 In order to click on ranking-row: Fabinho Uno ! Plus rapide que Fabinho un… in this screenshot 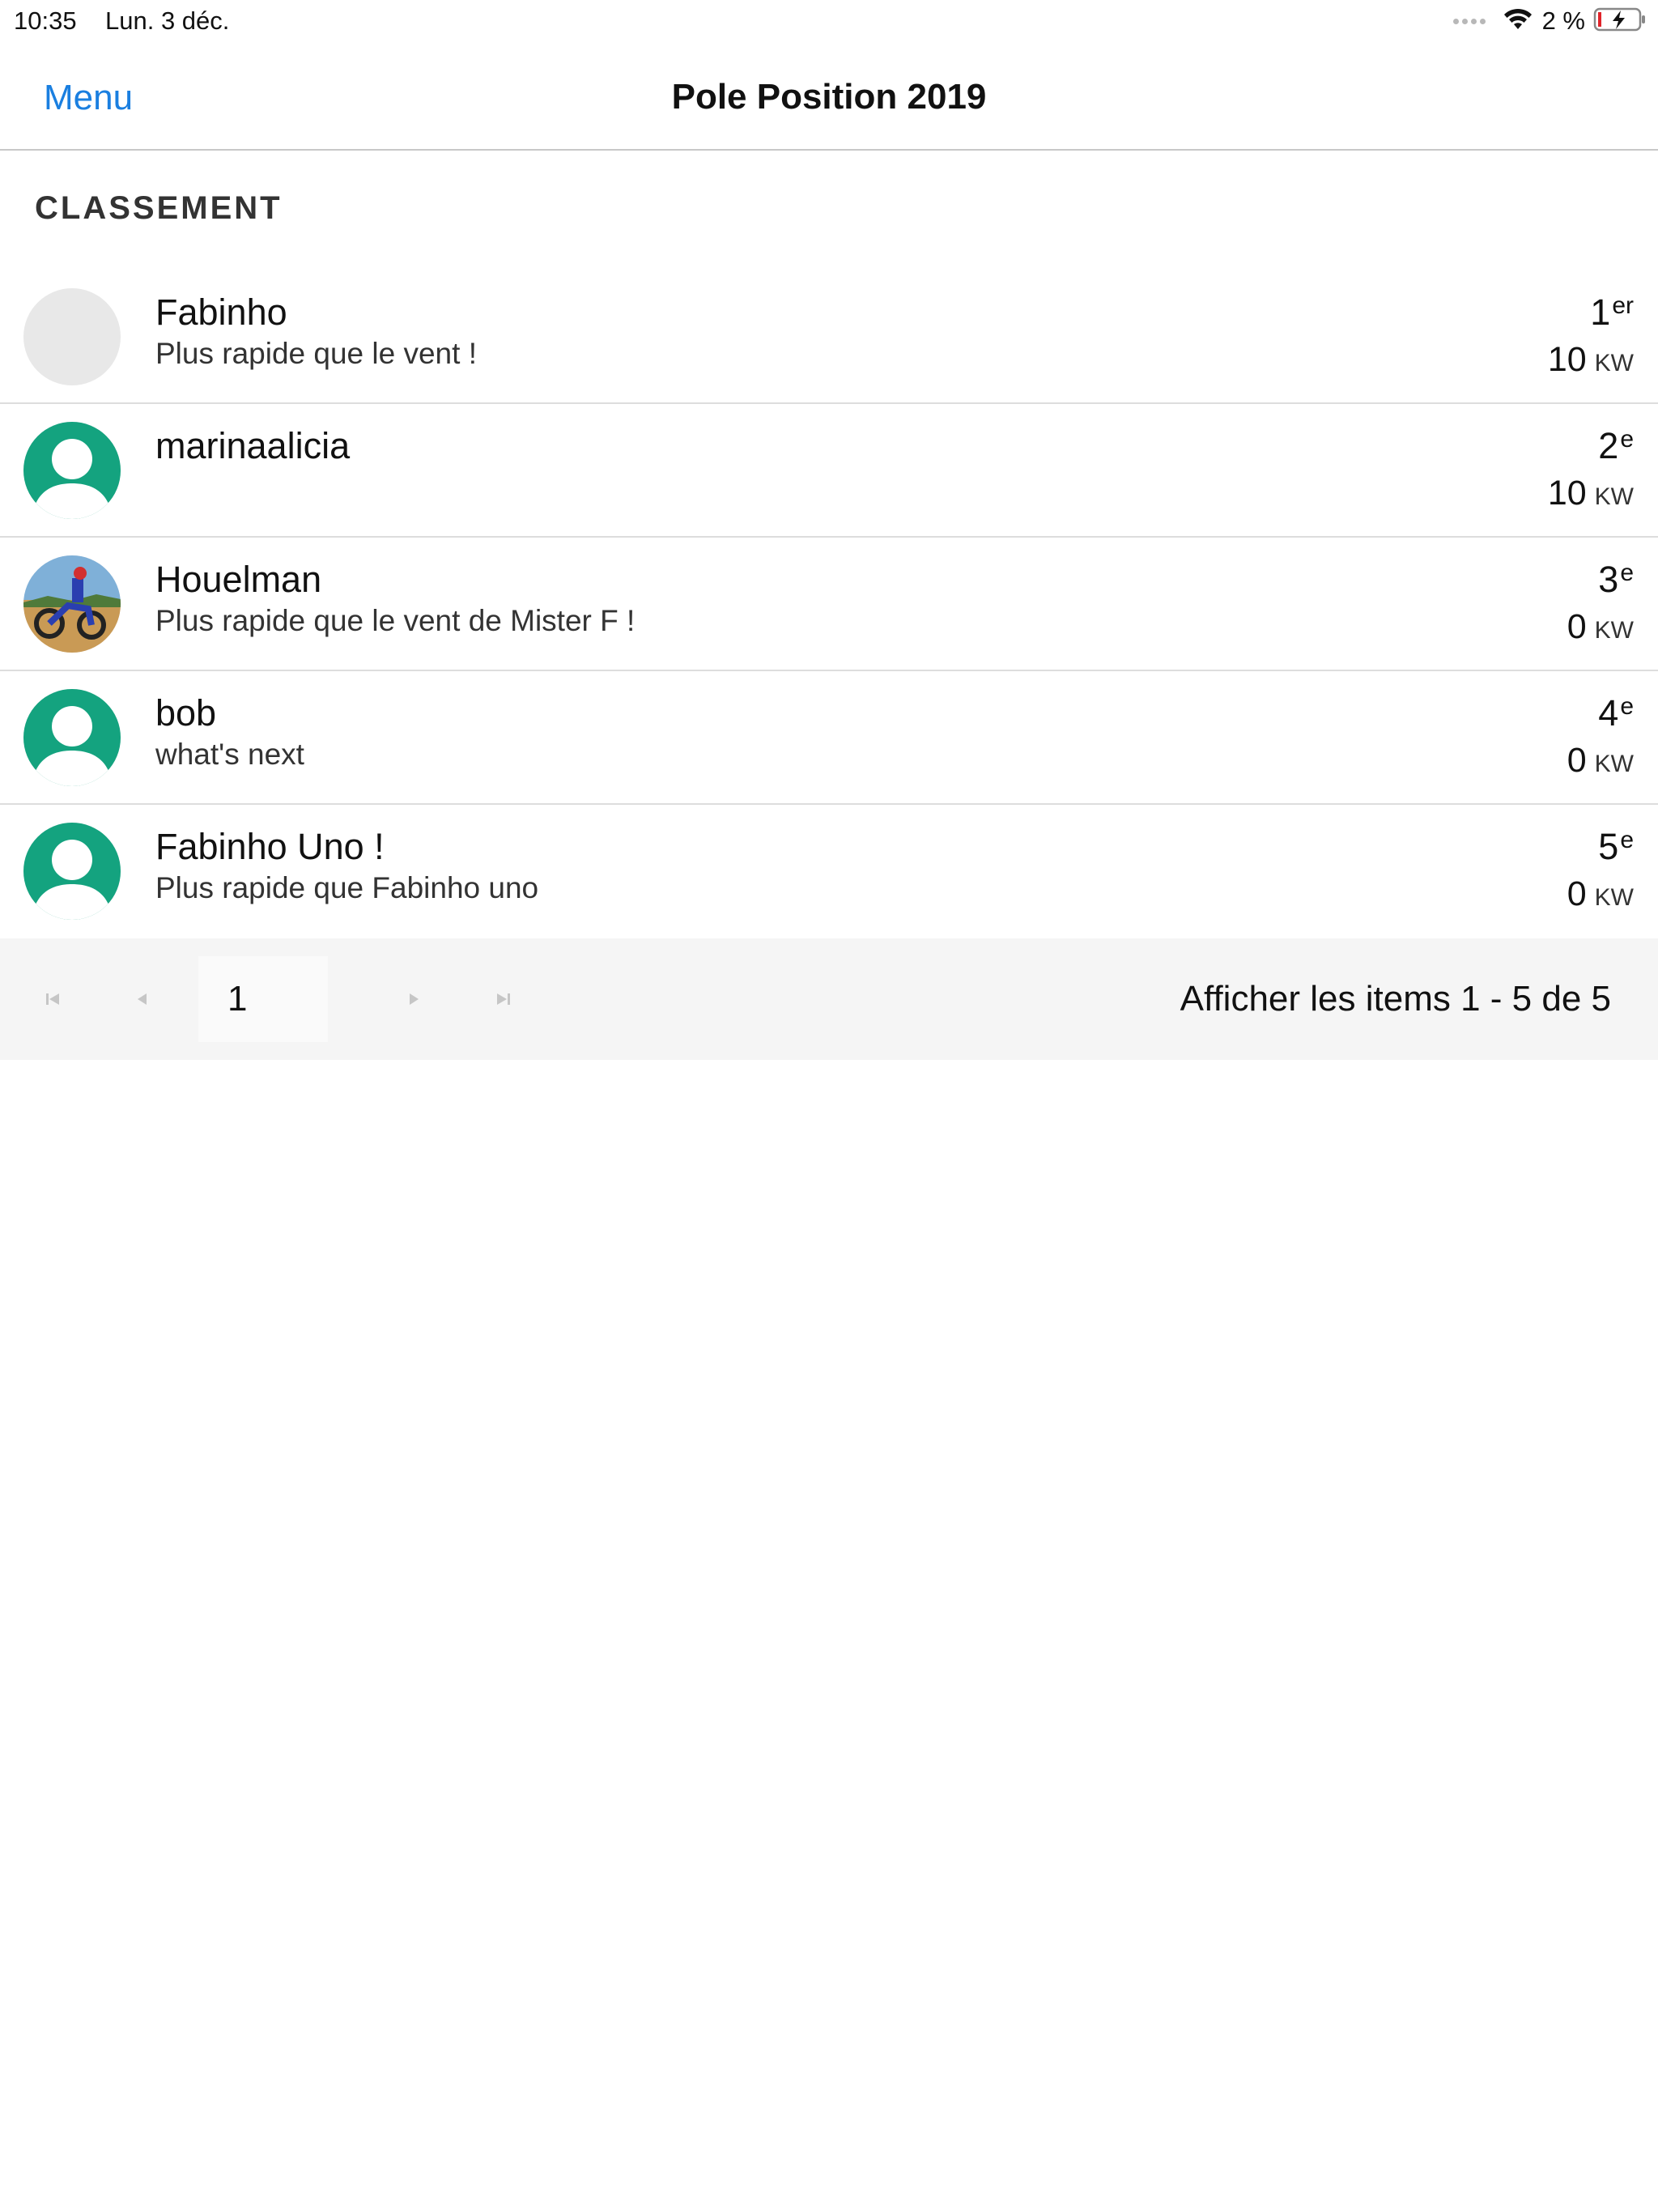, I will do `click(829, 871)`.